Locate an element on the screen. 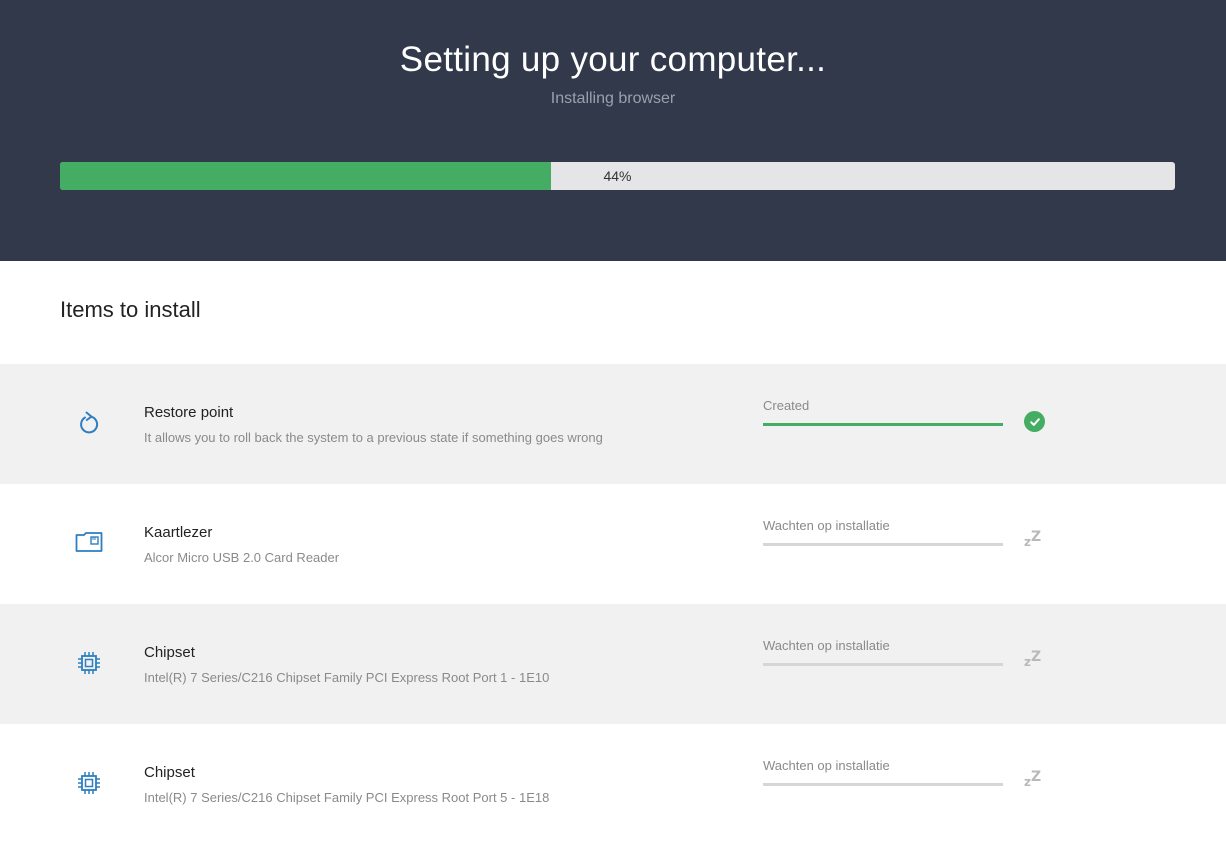  overall-progress-label: 44% is located at coordinates (617, 176).